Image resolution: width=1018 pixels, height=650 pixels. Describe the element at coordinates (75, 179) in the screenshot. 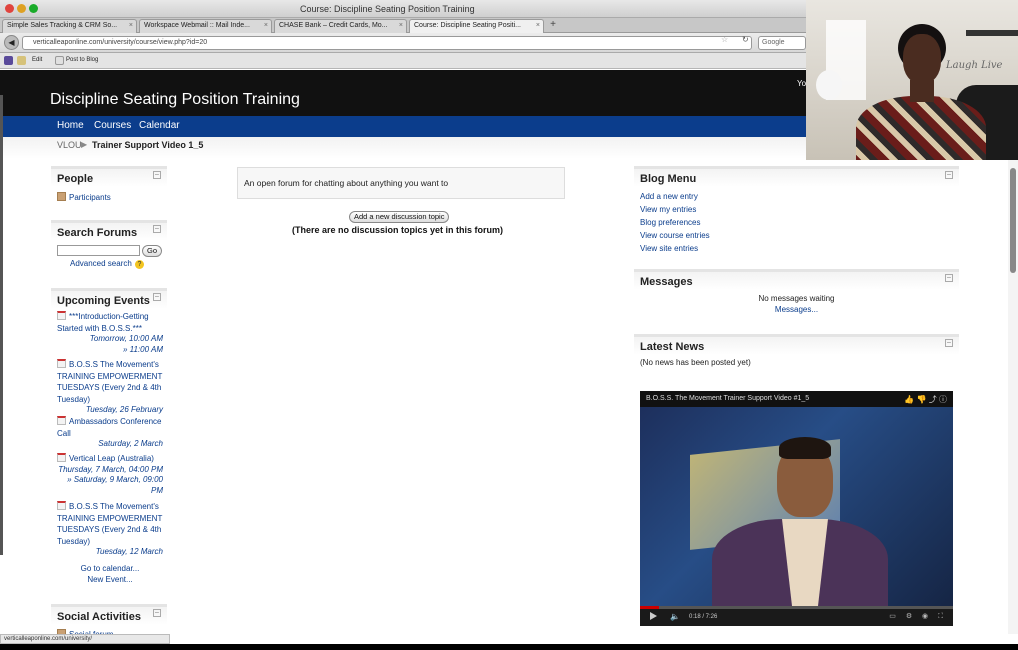

I see `block-title: People` at that location.